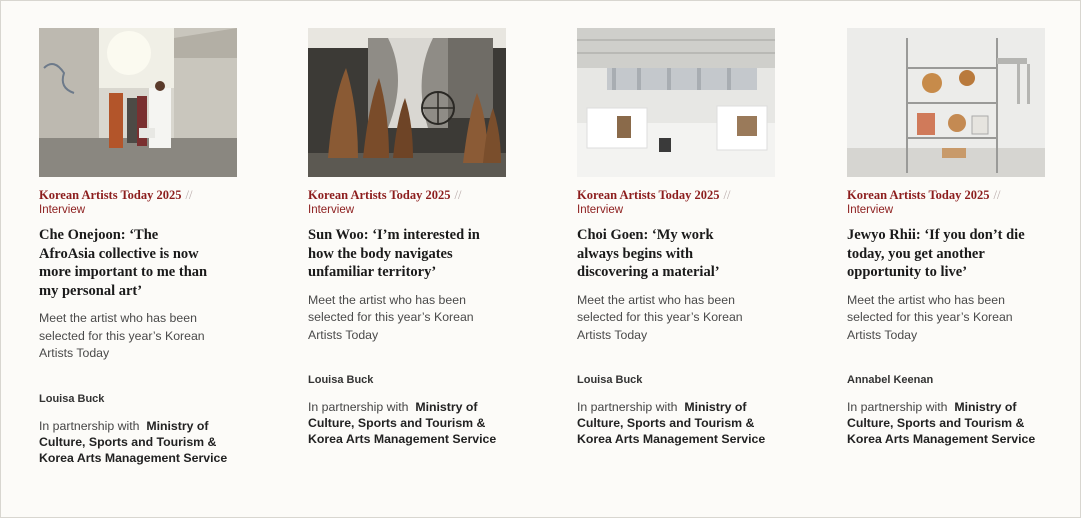  I want to click on article-image-jewyo-rhii, so click(946, 102).